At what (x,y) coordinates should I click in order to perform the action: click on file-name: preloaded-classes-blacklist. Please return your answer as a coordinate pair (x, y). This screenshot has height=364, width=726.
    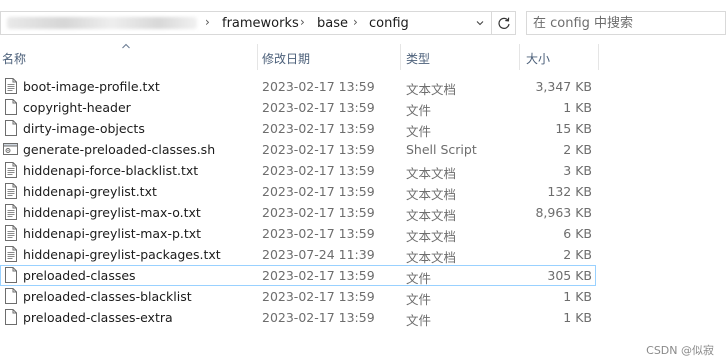
    Looking at the image, I should click on (107, 296).